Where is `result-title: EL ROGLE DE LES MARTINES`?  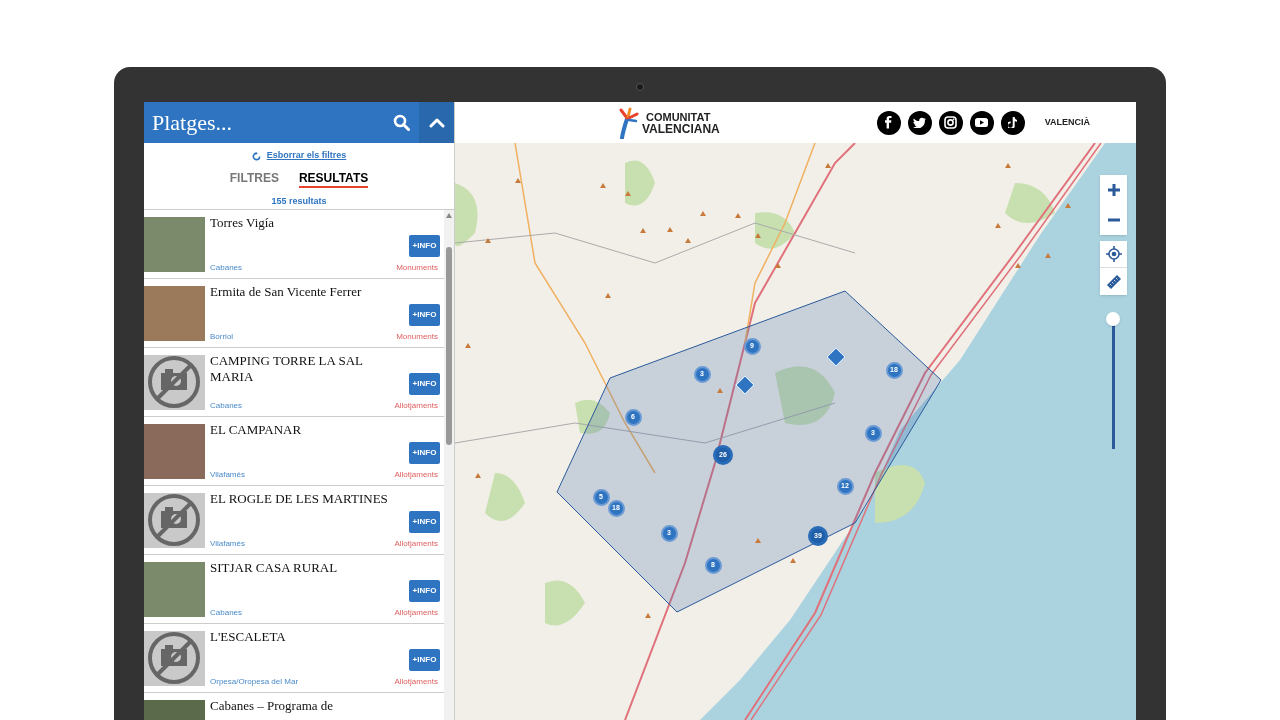
result-title: EL ROGLE DE LES MARTINES is located at coordinates (305, 499).